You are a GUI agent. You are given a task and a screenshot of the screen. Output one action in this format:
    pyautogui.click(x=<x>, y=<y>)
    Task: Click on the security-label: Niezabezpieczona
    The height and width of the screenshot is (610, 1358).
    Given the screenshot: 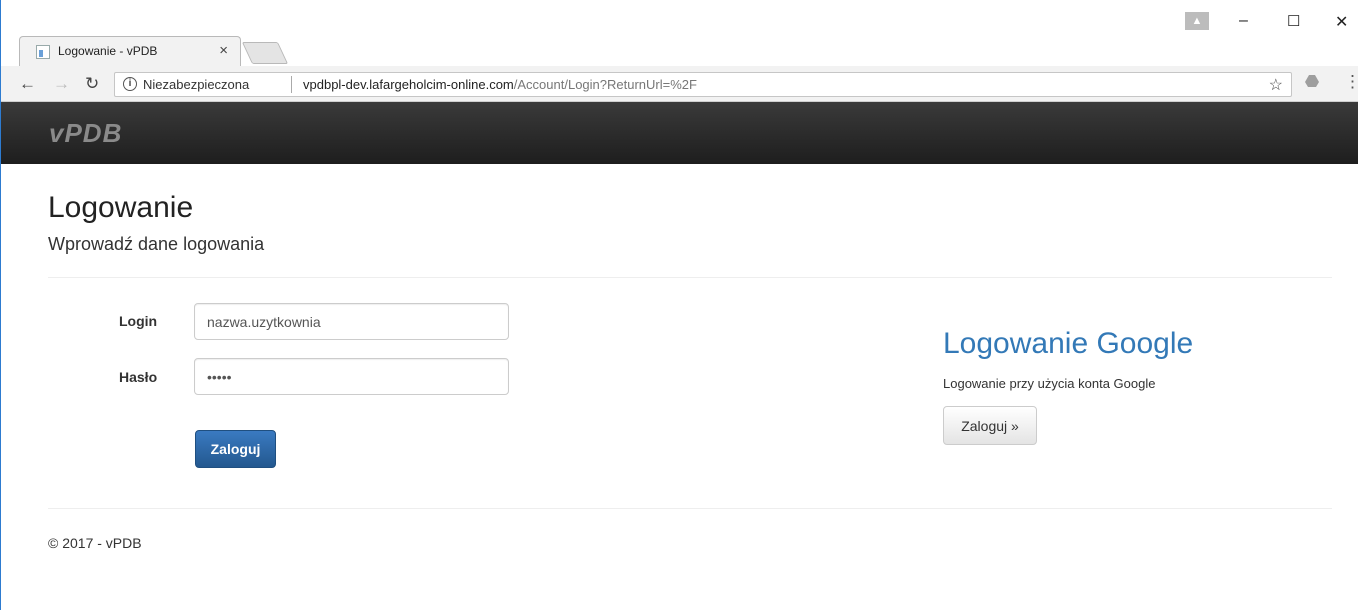 What is the action you would take?
    pyautogui.click(x=196, y=84)
    